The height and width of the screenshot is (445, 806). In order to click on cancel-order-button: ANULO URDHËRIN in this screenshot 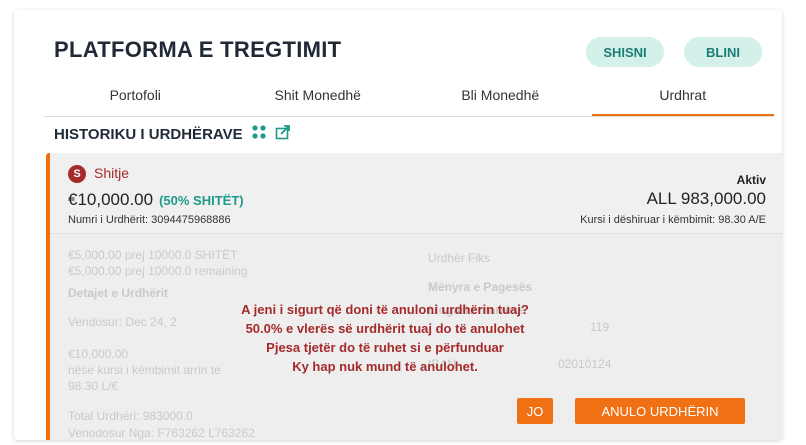, I will do `click(660, 411)`.